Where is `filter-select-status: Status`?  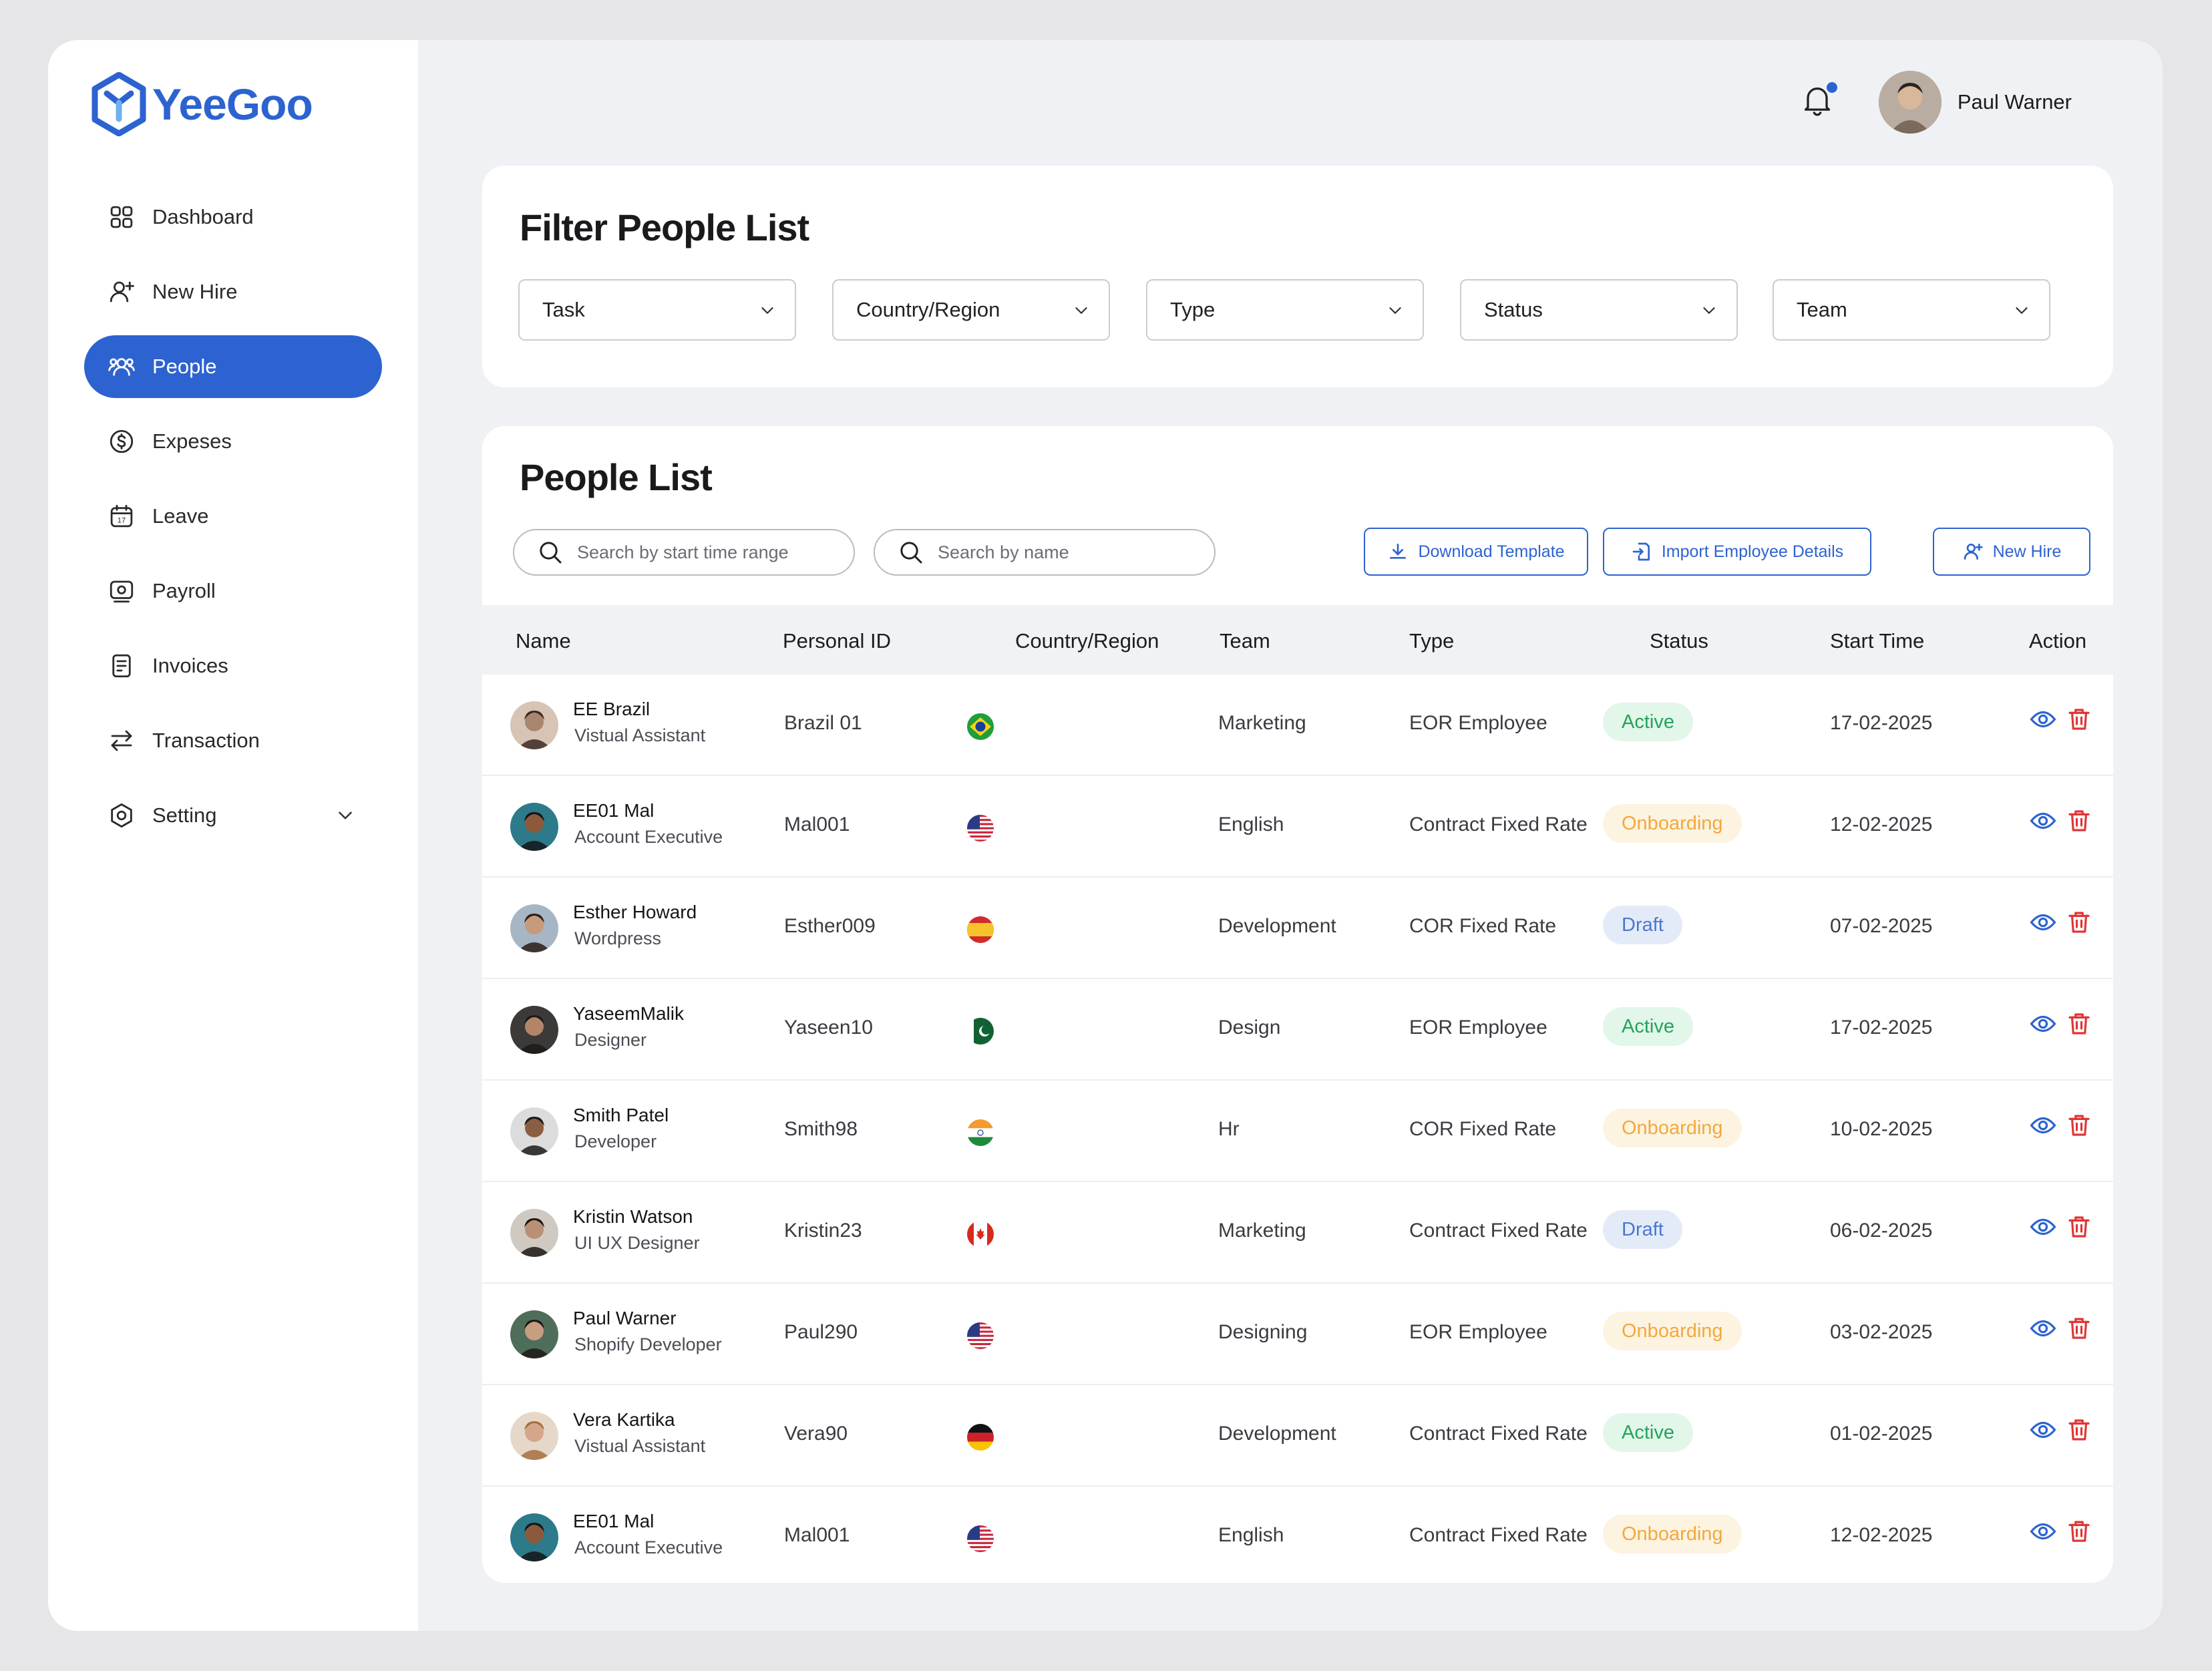 filter-select-status: Status is located at coordinates (1599, 310).